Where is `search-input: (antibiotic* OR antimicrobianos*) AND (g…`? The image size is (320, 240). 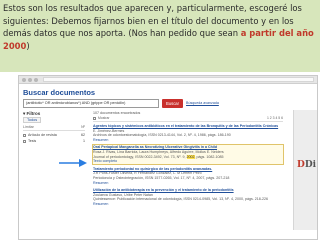 search-input: (antibiotic* OR antimicrobianos*) AND (g… is located at coordinates (91, 103).